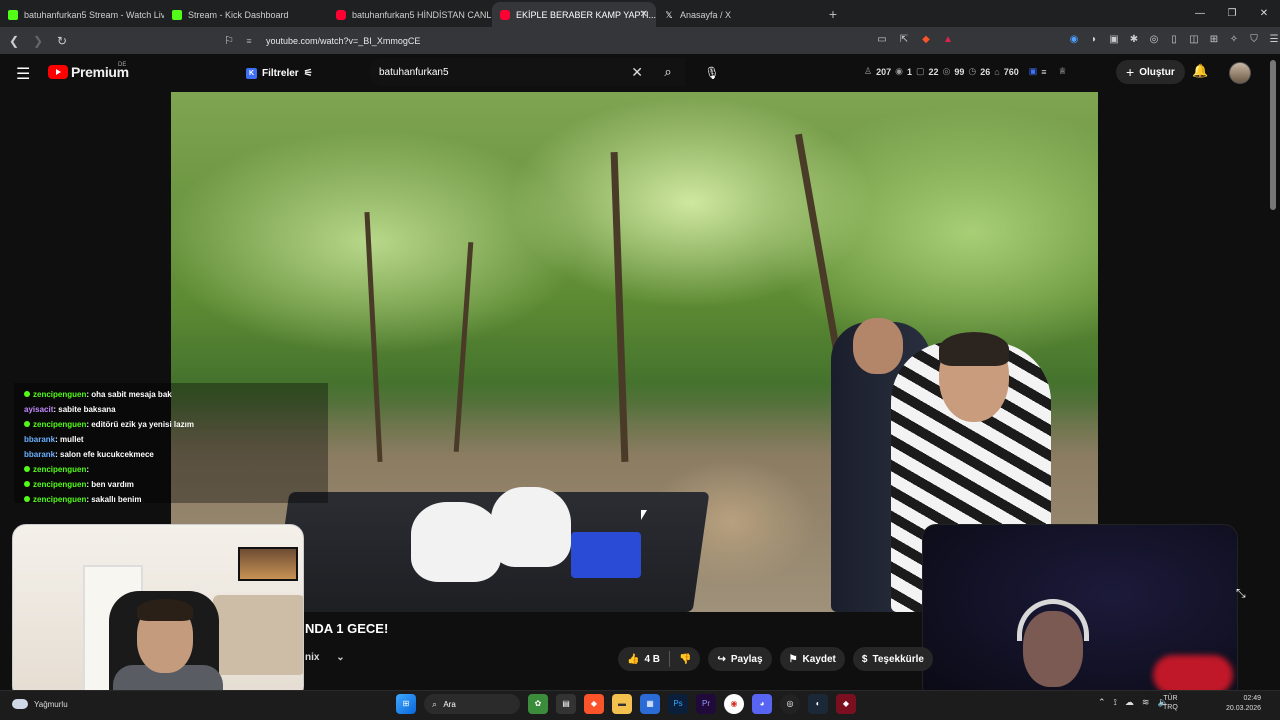  Describe the element at coordinates (706, 704) in the screenshot. I see `premiere-icon: Pr` at that location.